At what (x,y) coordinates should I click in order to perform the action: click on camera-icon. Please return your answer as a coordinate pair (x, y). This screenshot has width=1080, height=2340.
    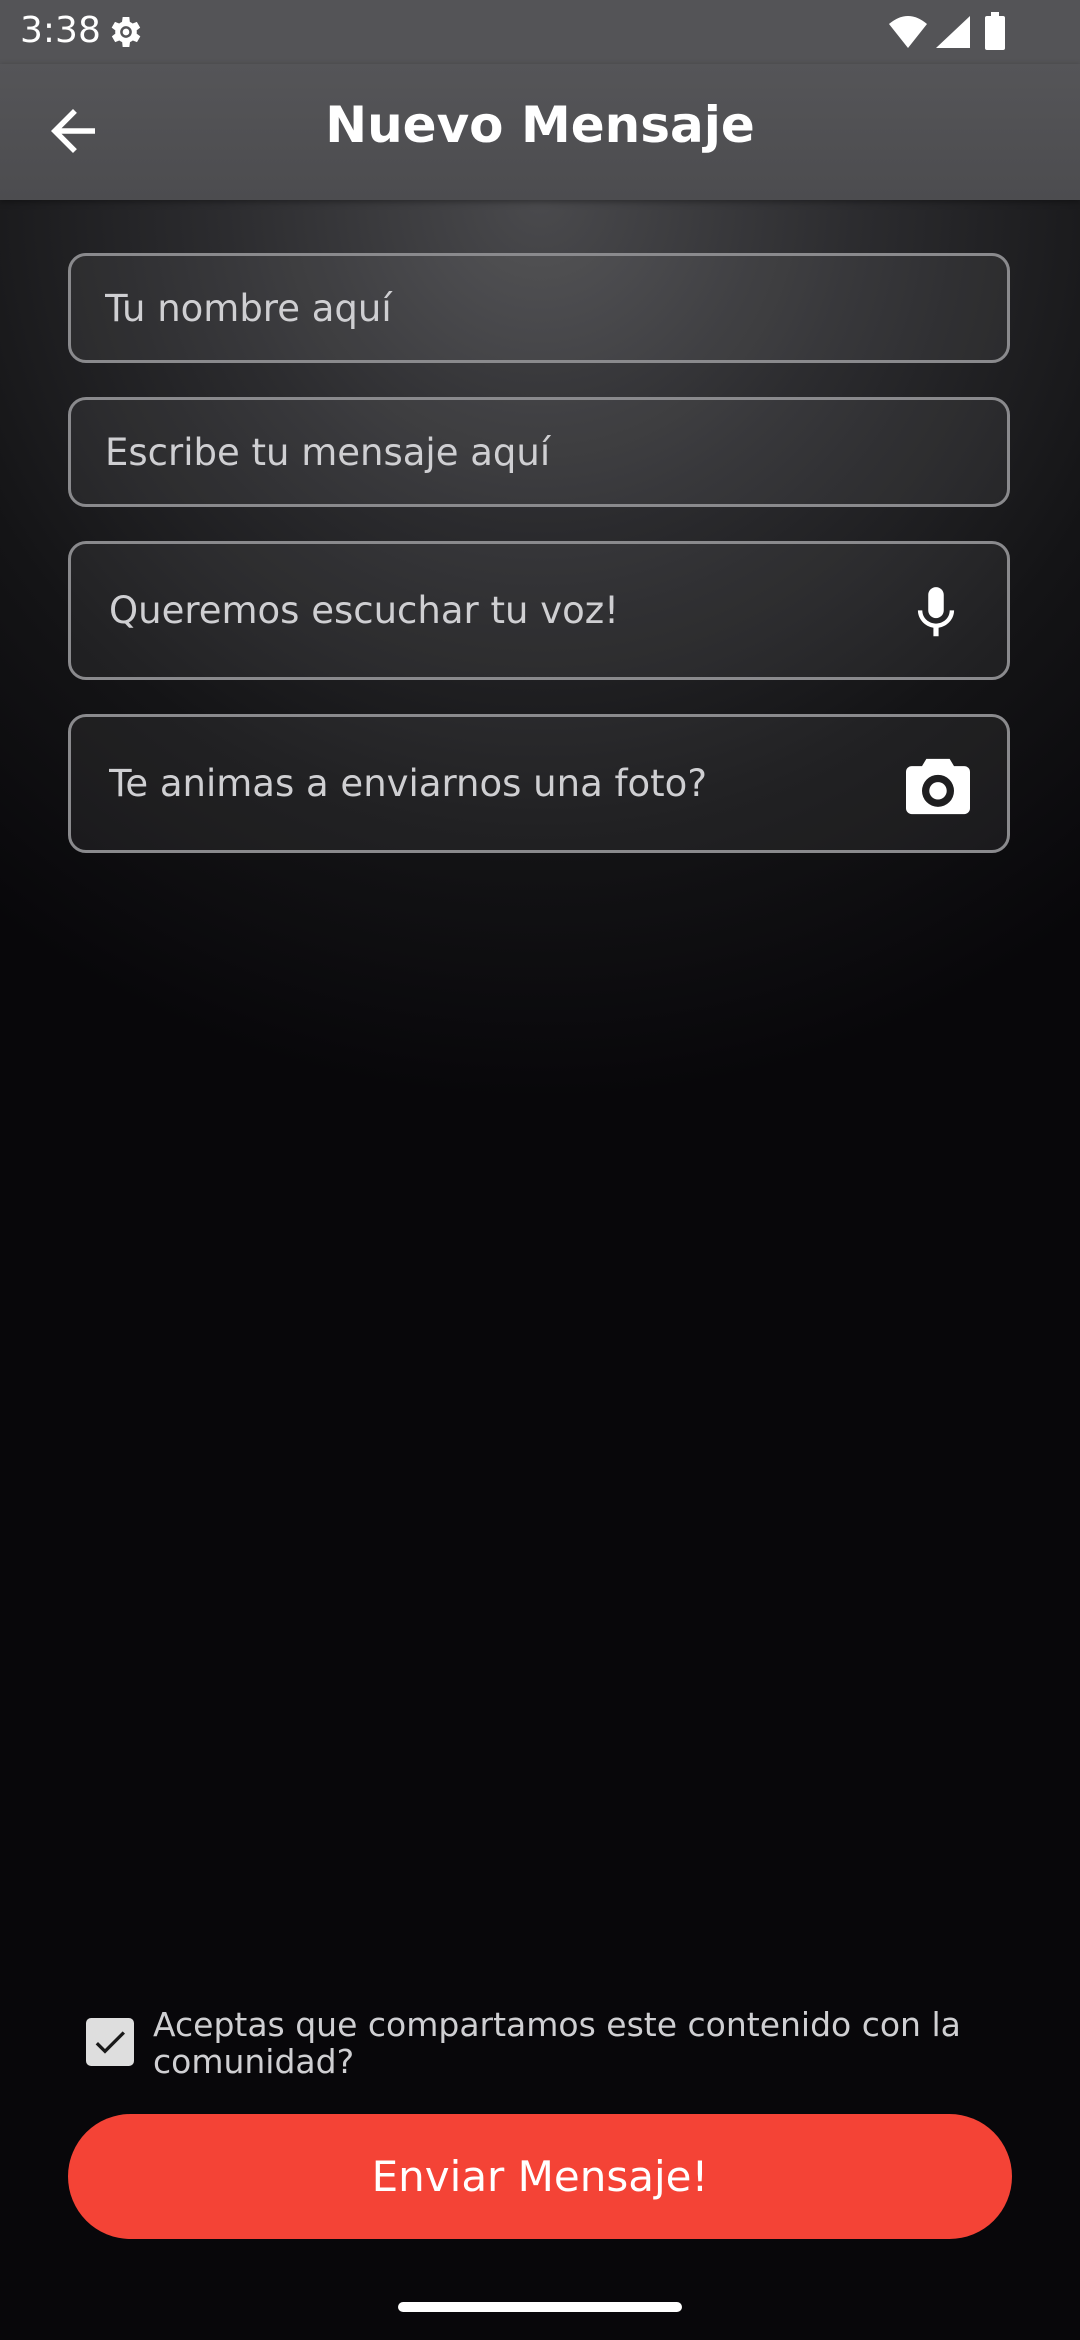
    Looking at the image, I should click on (938, 785).